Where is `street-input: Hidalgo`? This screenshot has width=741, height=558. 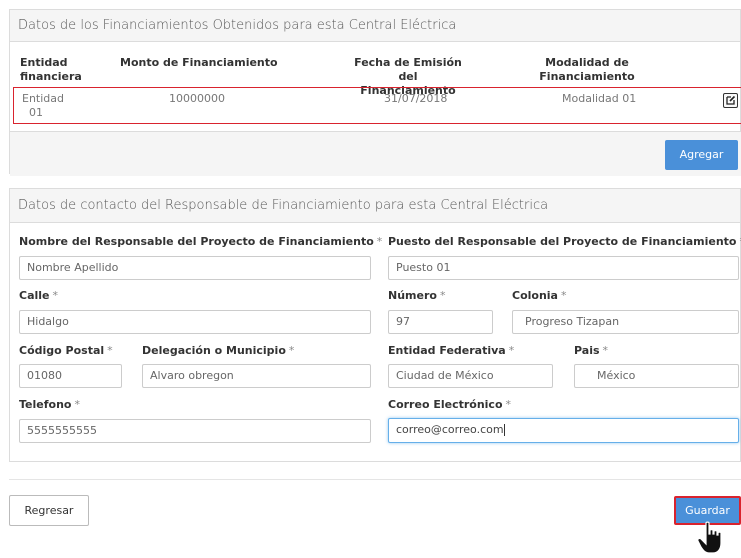 street-input: Hidalgo is located at coordinates (195, 322).